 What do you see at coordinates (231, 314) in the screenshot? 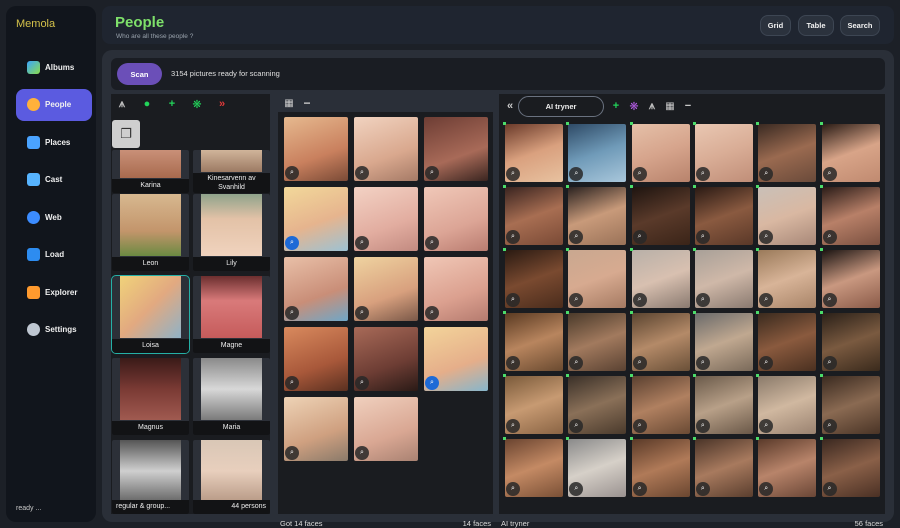
I see `person-card: Magne` at bounding box center [231, 314].